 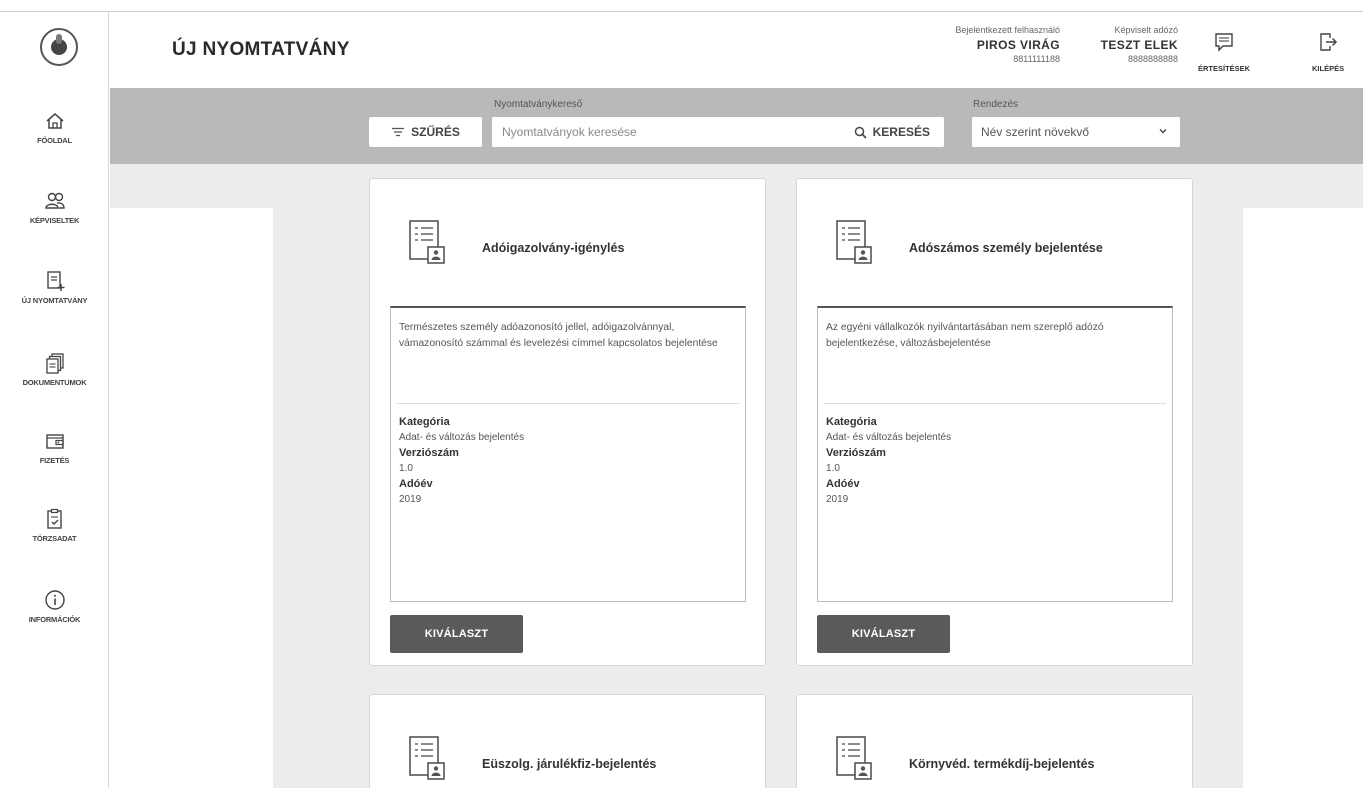 I want to click on sidebar-item-representatives: KÉPVISELTEK, so click(x=54, y=207).